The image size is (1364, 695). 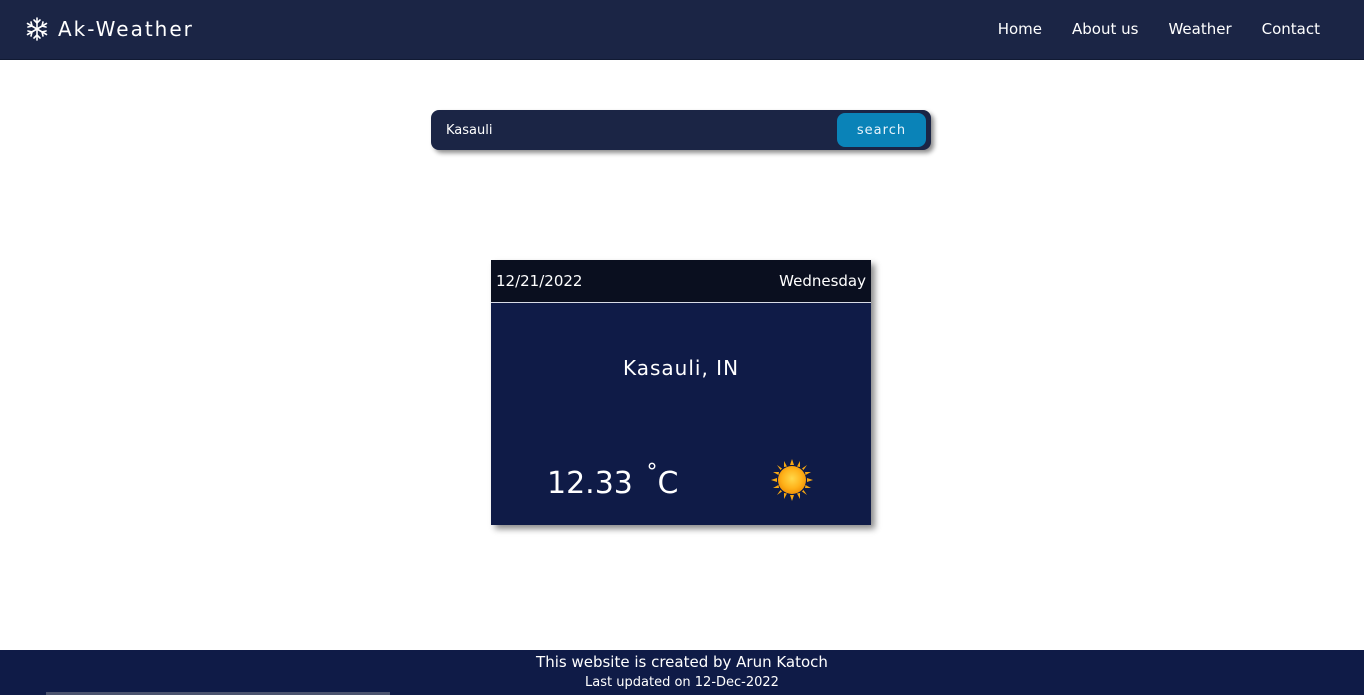 What do you see at coordinates (1020, 29) in the screenshot?
I see `nav-link-home: Home` at bounding box center [1020, 29].